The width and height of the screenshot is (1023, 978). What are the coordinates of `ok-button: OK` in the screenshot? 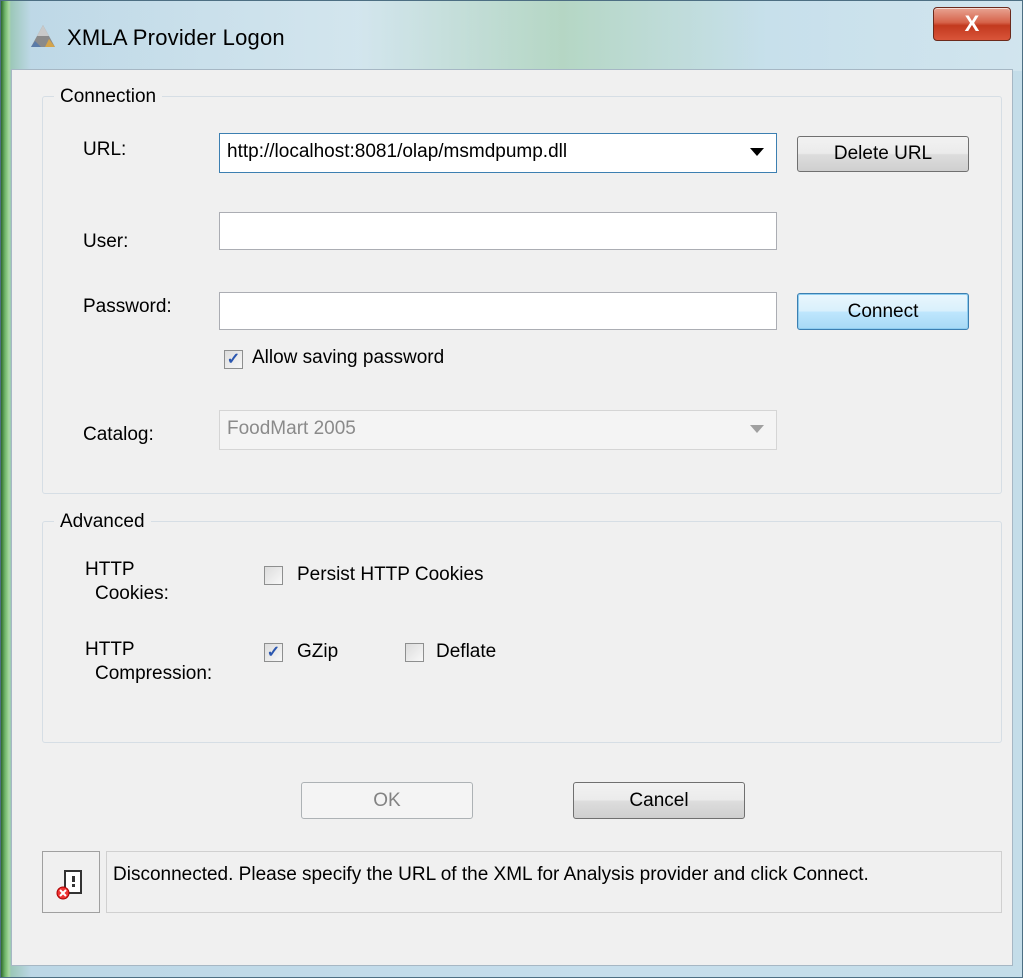 It's located at (387, 800).